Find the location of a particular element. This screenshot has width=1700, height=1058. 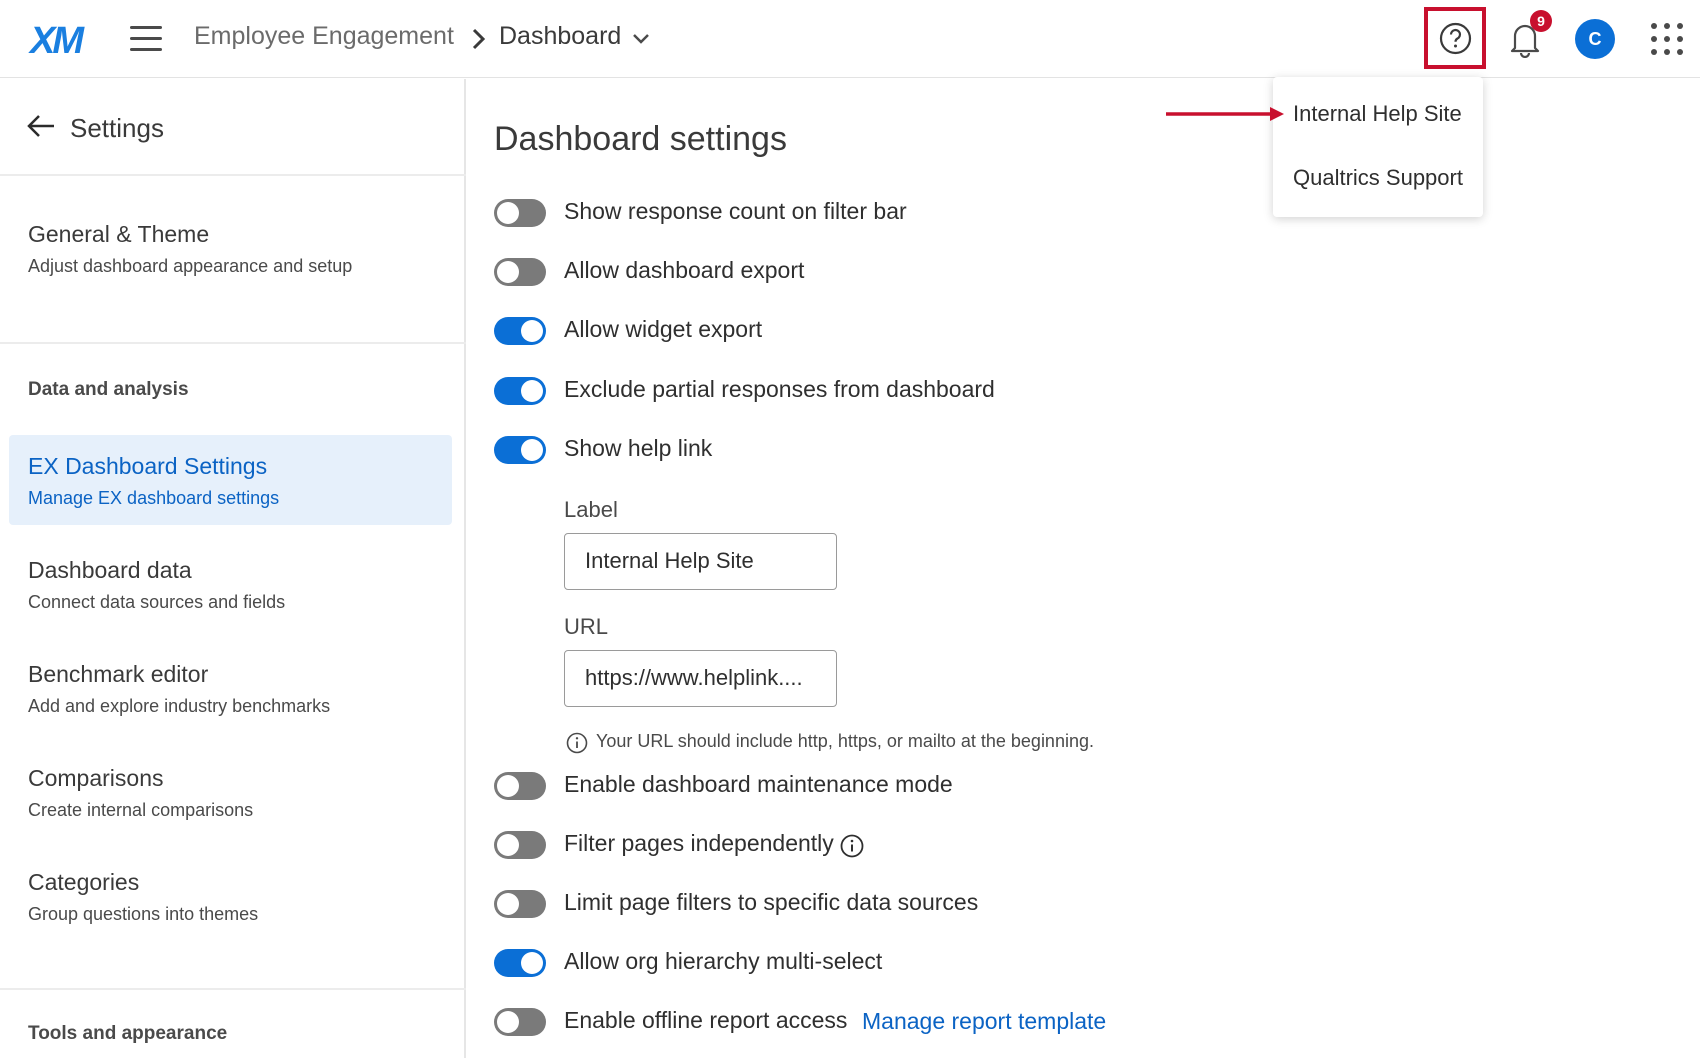

setting-label: Show response count on filter bar is located at coordinates (735, 211).